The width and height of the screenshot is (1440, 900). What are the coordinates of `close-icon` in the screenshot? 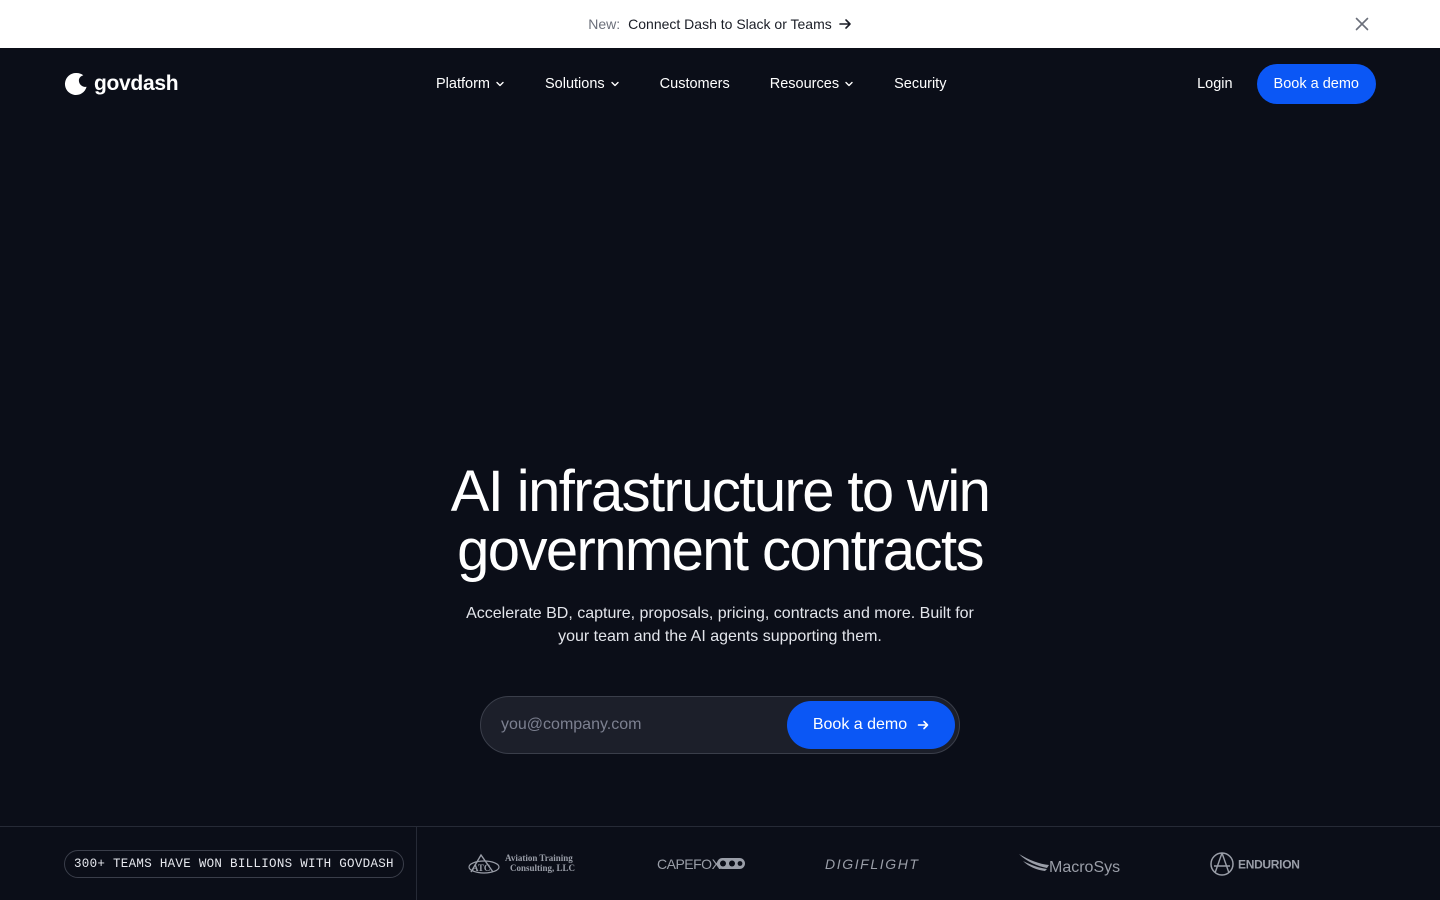 It's located at (1362, 24).